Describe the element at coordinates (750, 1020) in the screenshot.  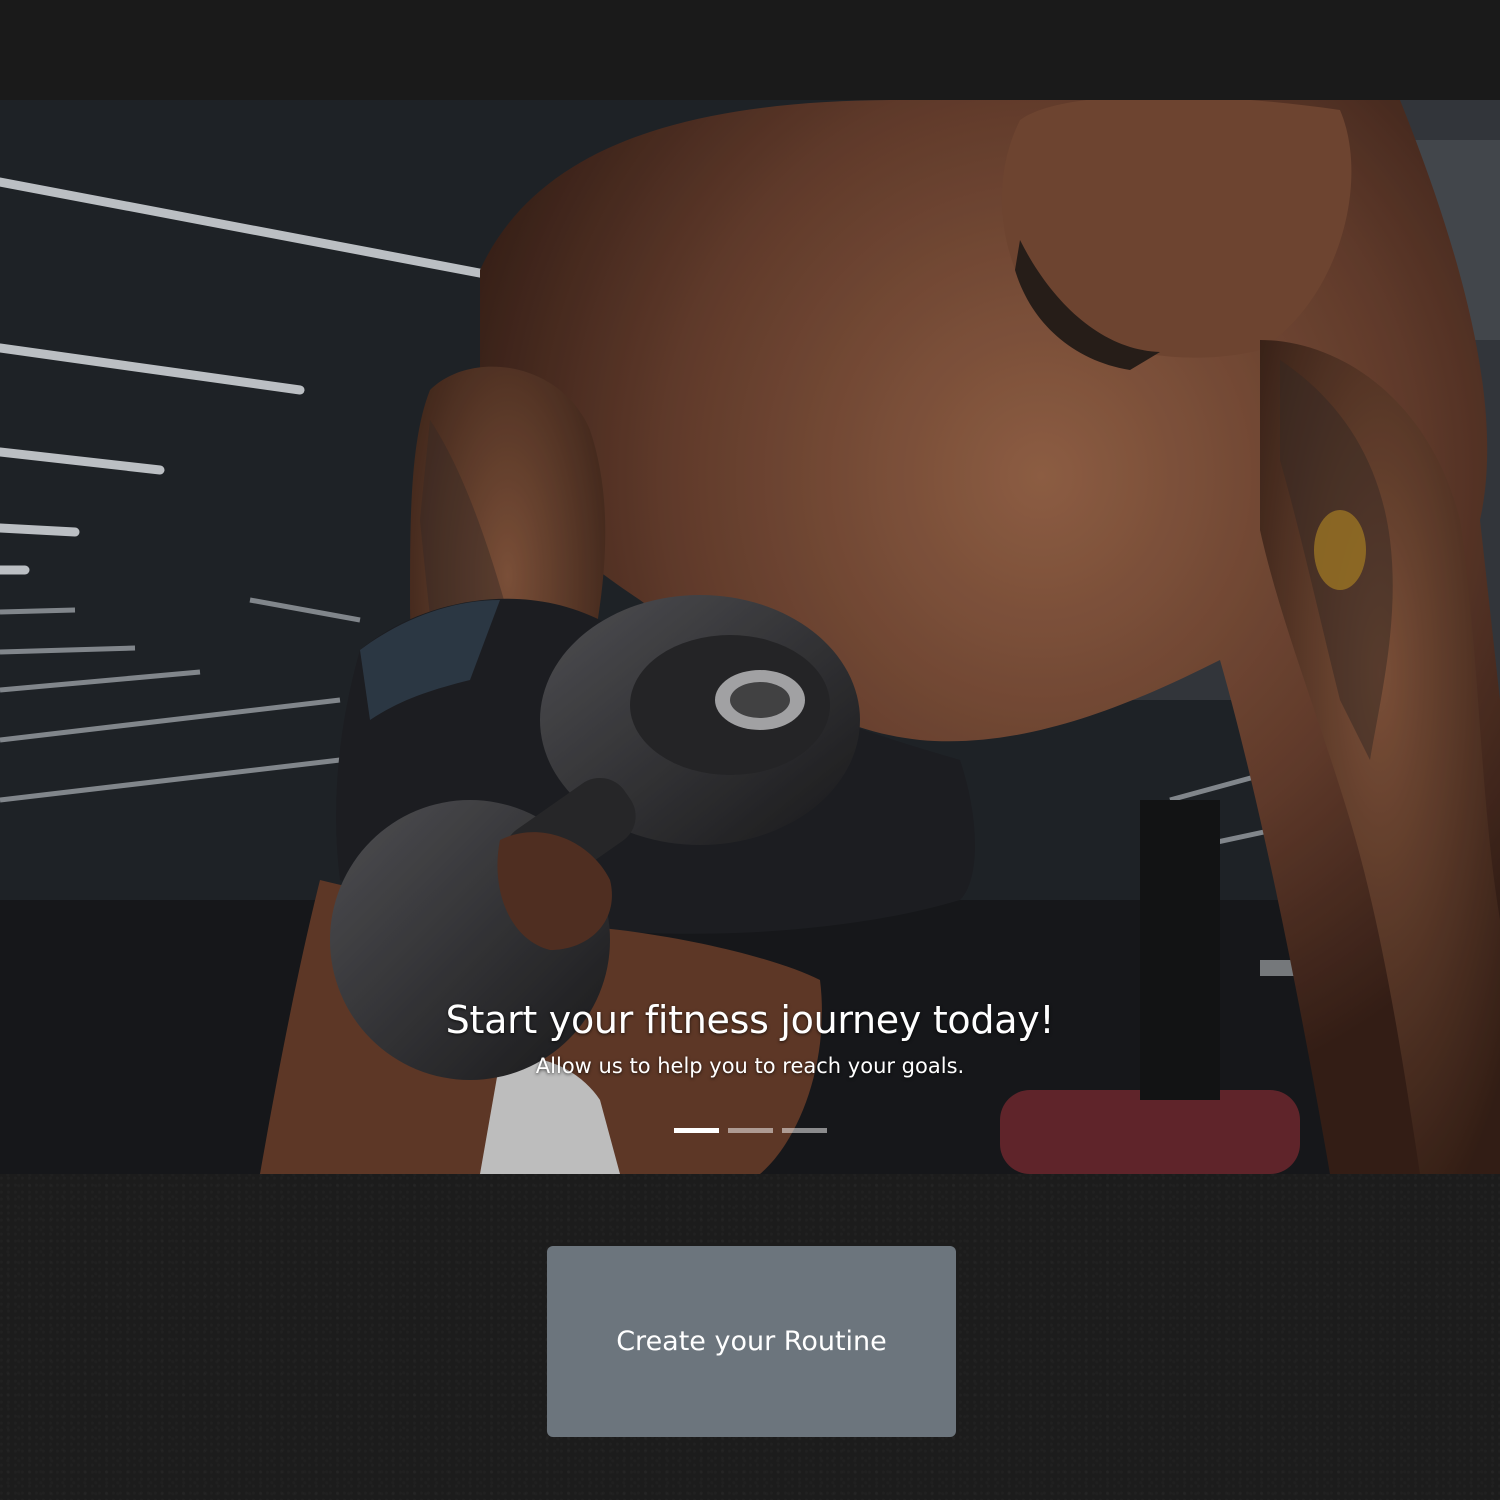
I see `caption-title: Start your fitness journey today!` at that location.